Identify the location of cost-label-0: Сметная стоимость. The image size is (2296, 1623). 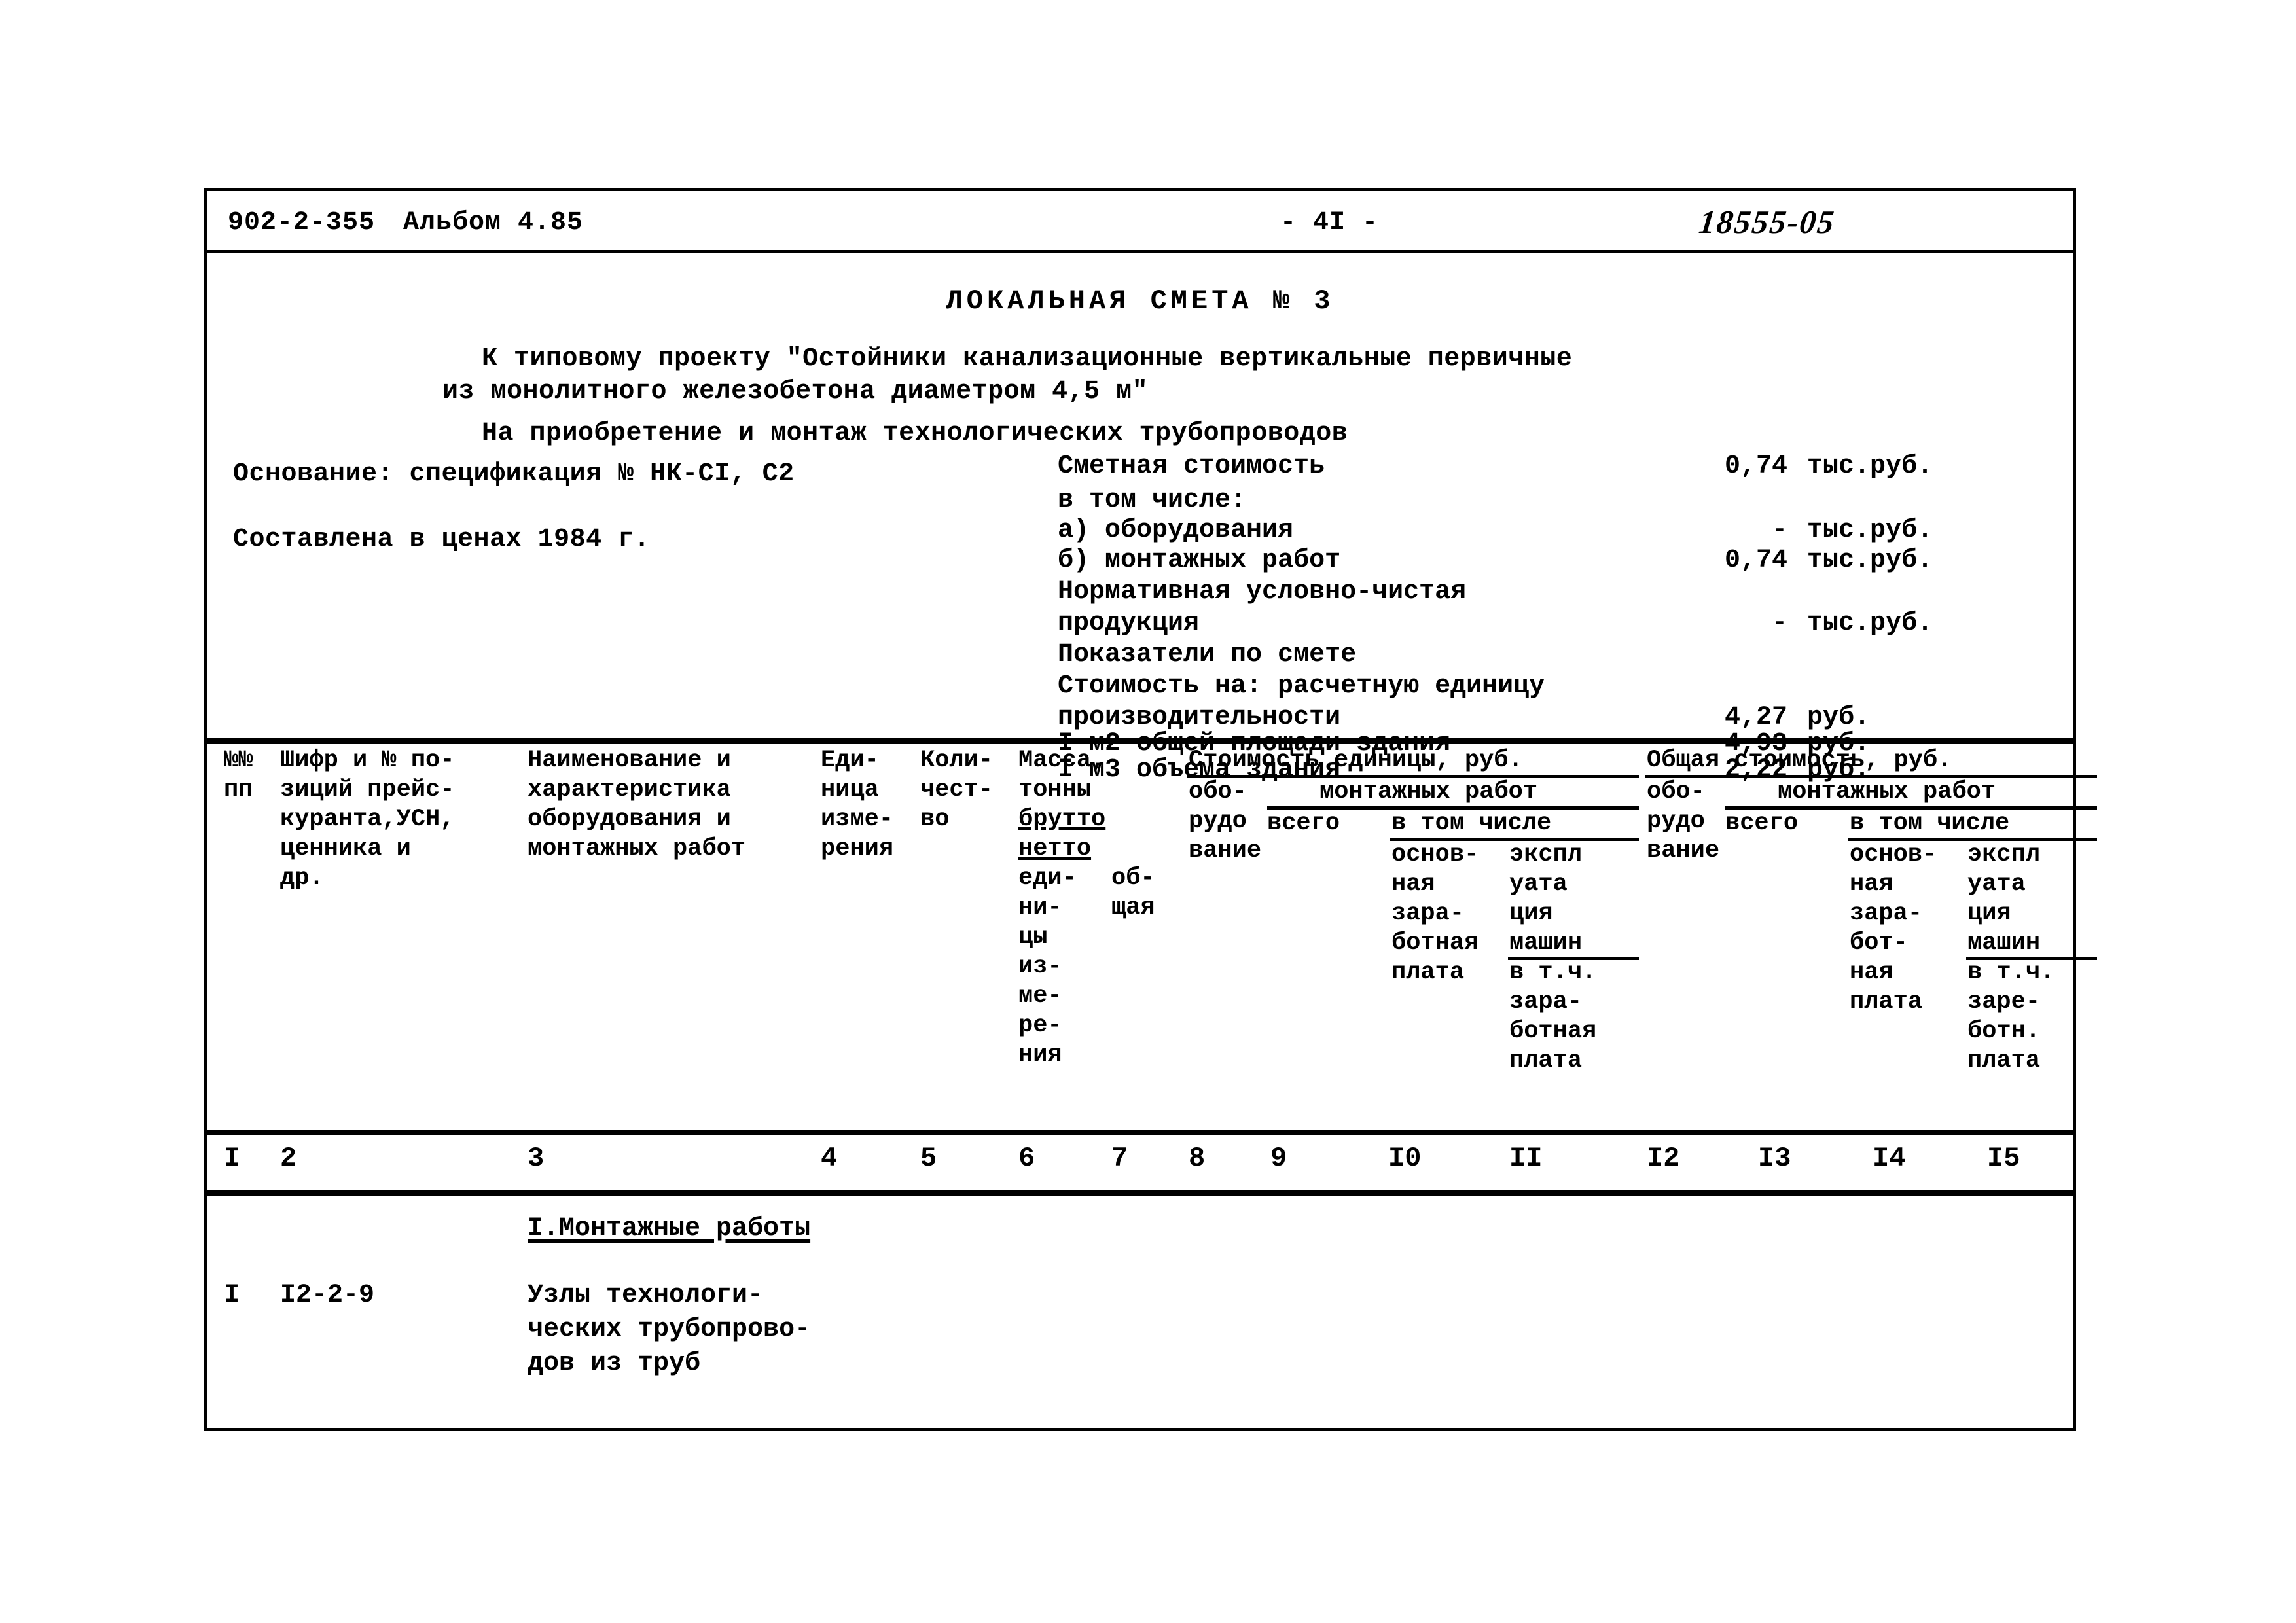
(1191, 467).